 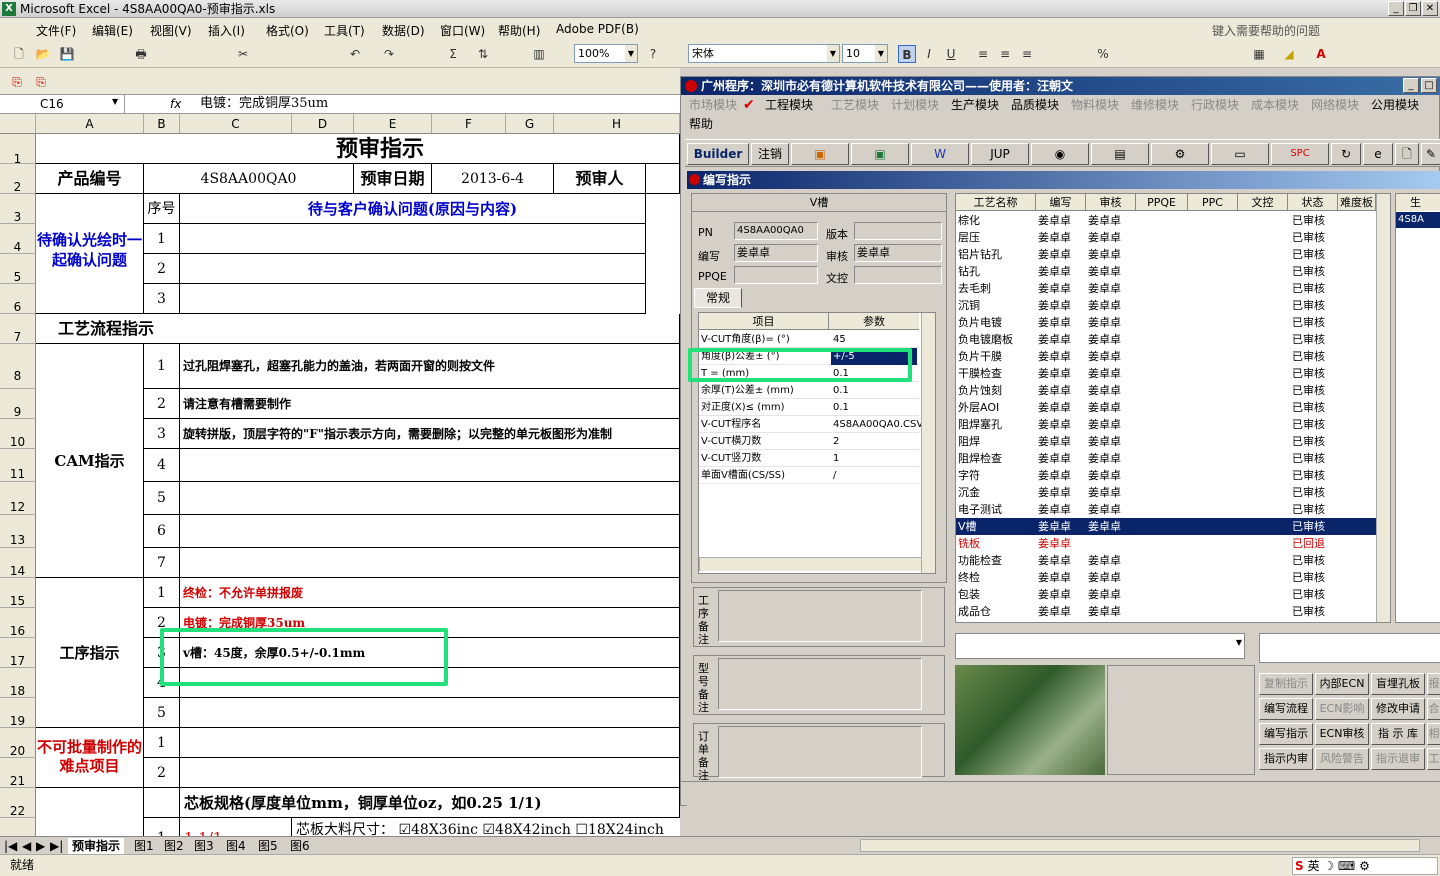 I want to click on cam-num: 6, so click(x=162, y=531).